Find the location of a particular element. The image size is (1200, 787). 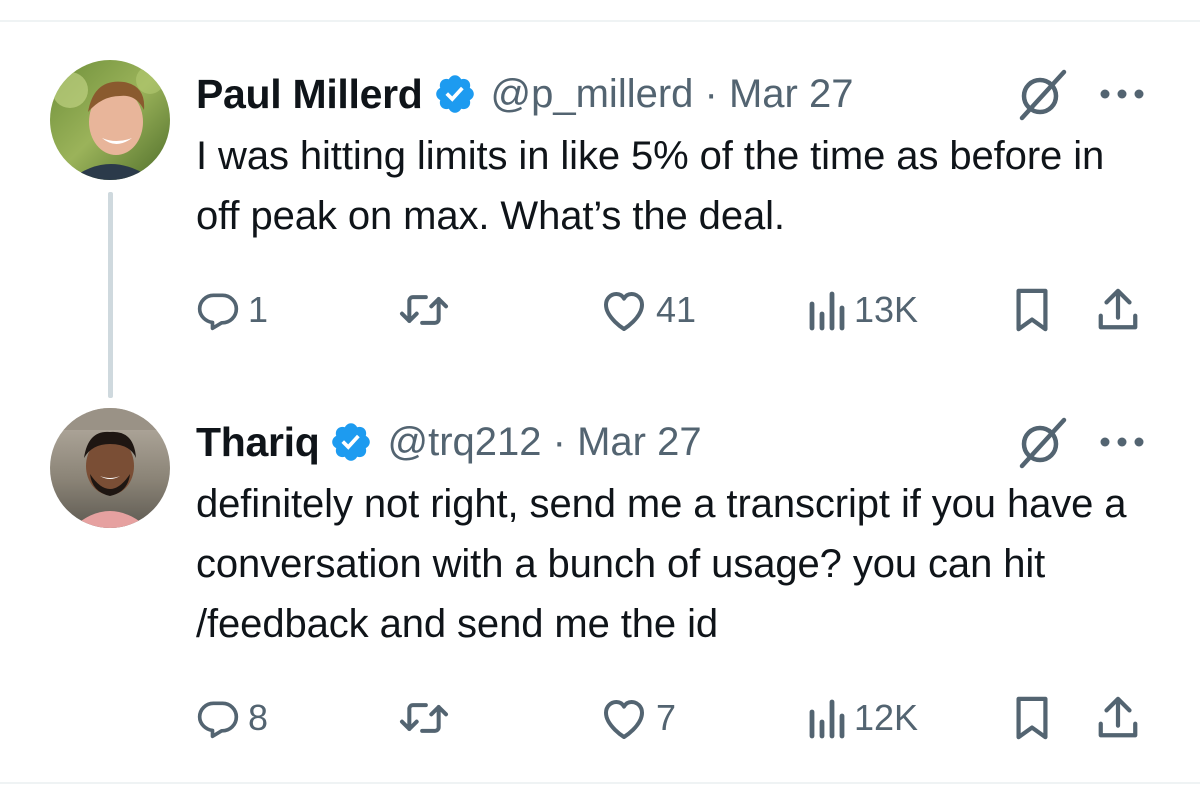

tweet-actions: 8 7 12K is located at coordinates (671, 718).